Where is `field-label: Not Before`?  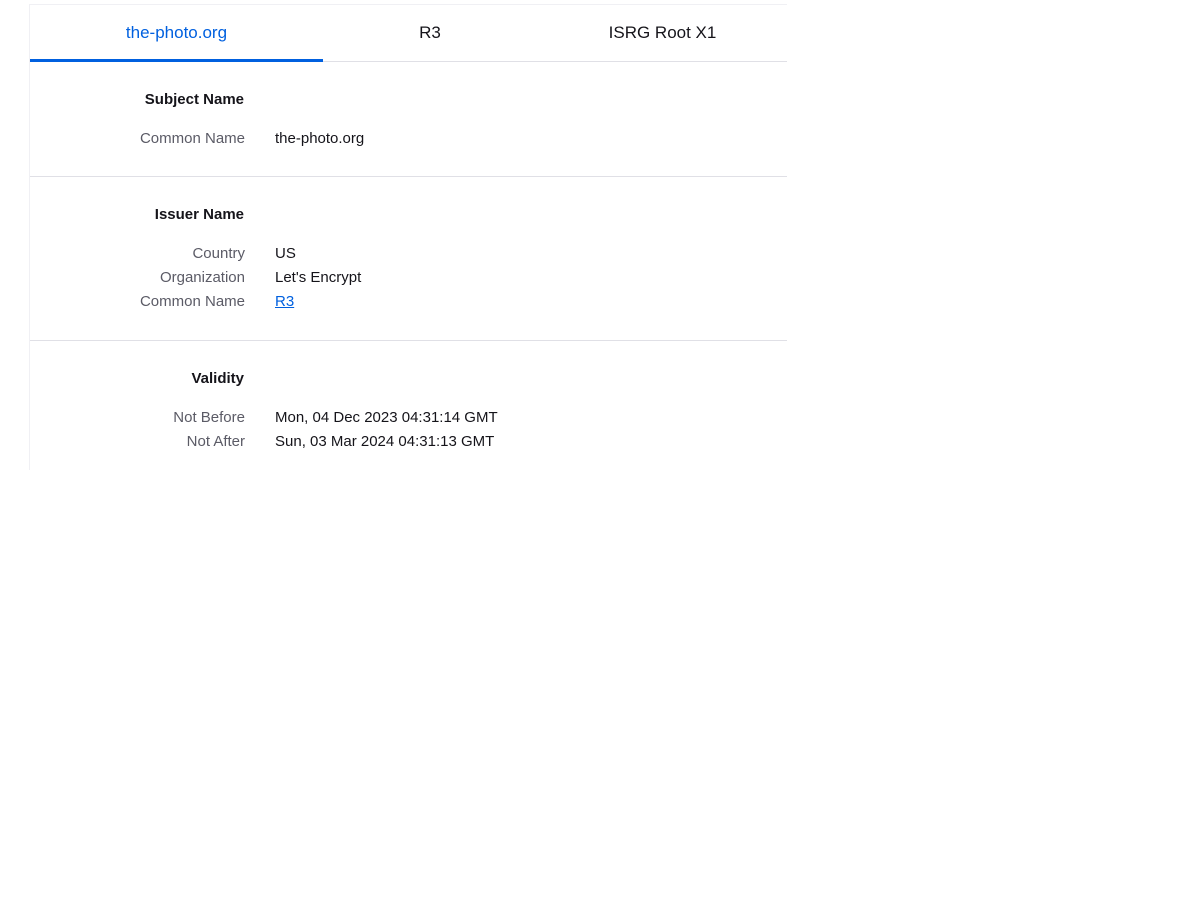
field-label: Not Before is located at coordinates (209, 417).